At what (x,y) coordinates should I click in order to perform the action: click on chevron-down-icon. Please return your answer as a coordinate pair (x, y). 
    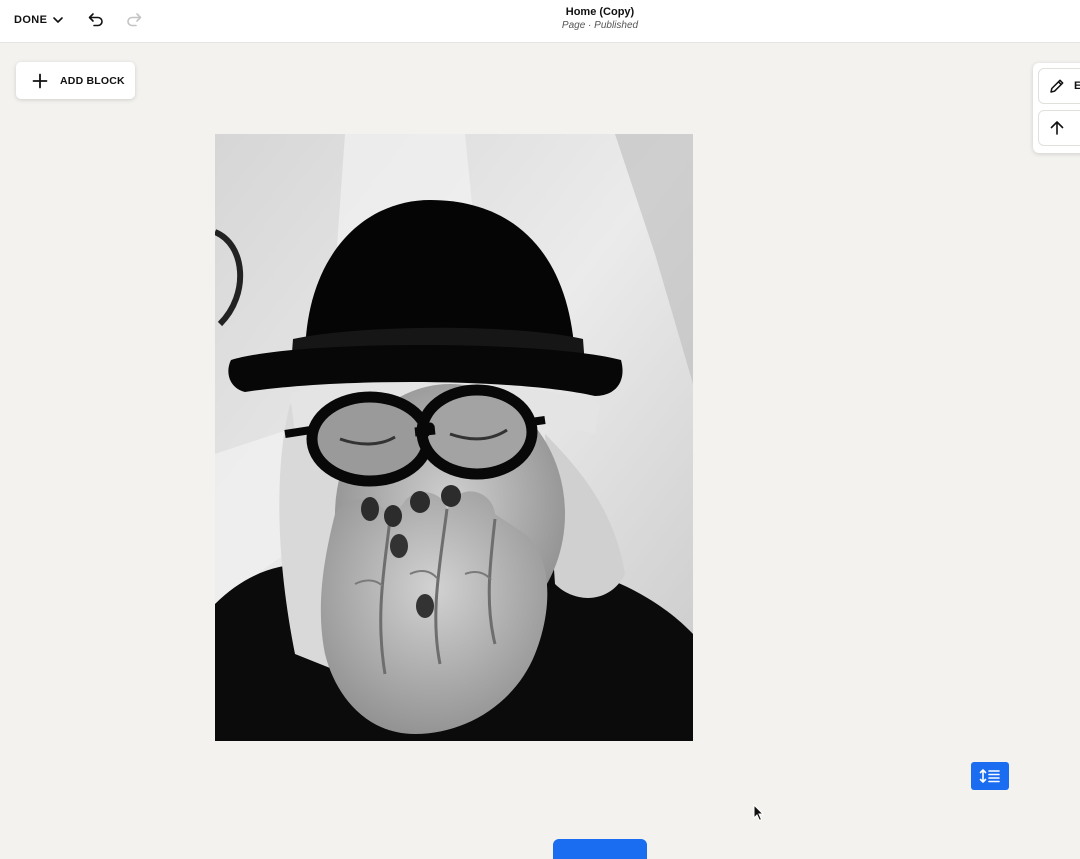
    Looking at the image, I should click on (58, 20).